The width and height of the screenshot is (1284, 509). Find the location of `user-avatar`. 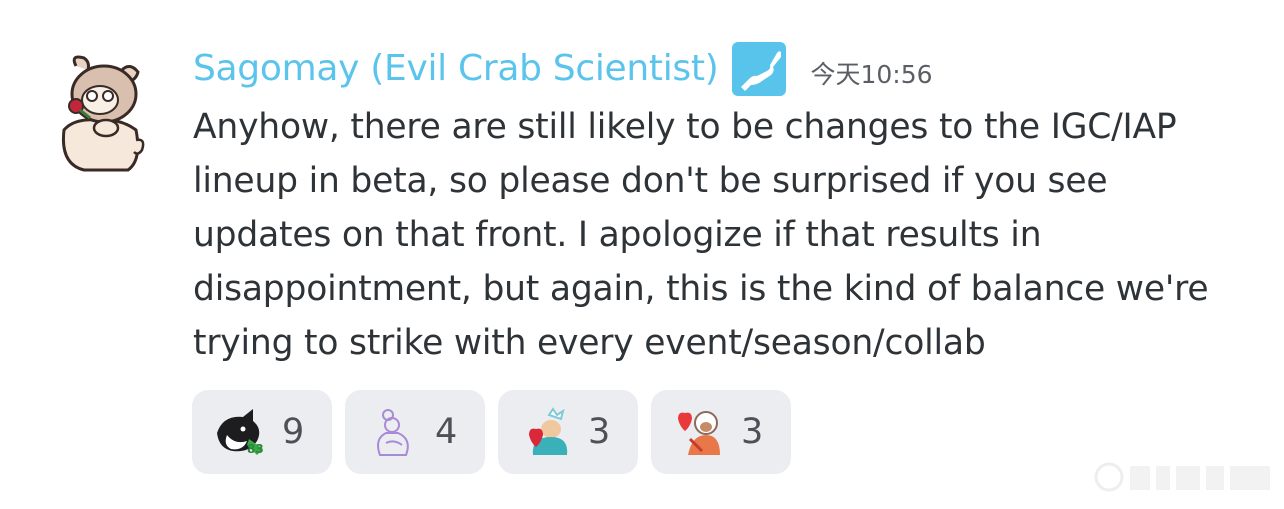

user-avatar is located at coordinates (98, 112).